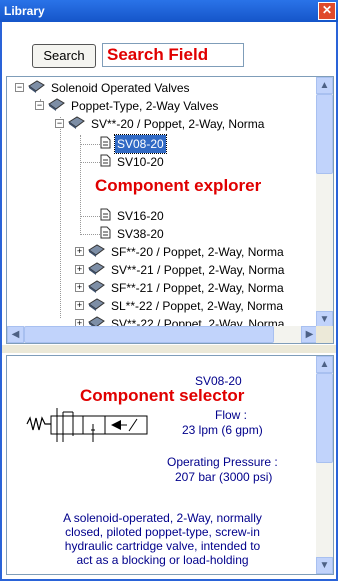 The image size is (338, 581). Describe the element at coordinates (324, 334) in the screenshot. I see `scrollbar-corner` at that location.